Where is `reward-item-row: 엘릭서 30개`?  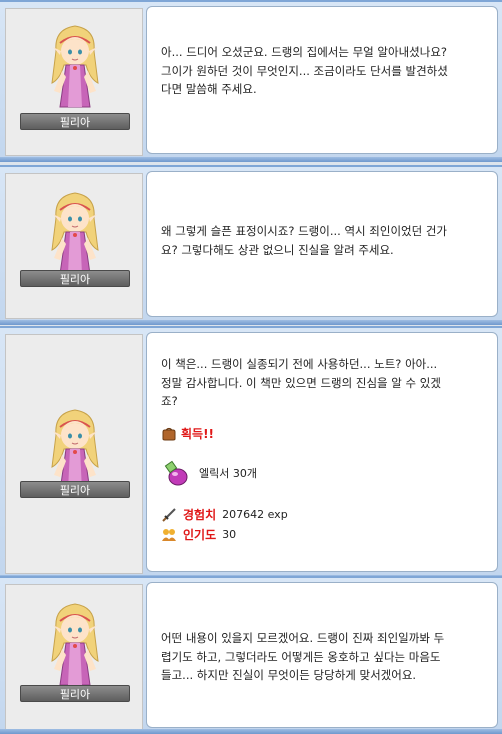 reward-item-row: 엘릭서 30개 is located at coordinates (209, 473).